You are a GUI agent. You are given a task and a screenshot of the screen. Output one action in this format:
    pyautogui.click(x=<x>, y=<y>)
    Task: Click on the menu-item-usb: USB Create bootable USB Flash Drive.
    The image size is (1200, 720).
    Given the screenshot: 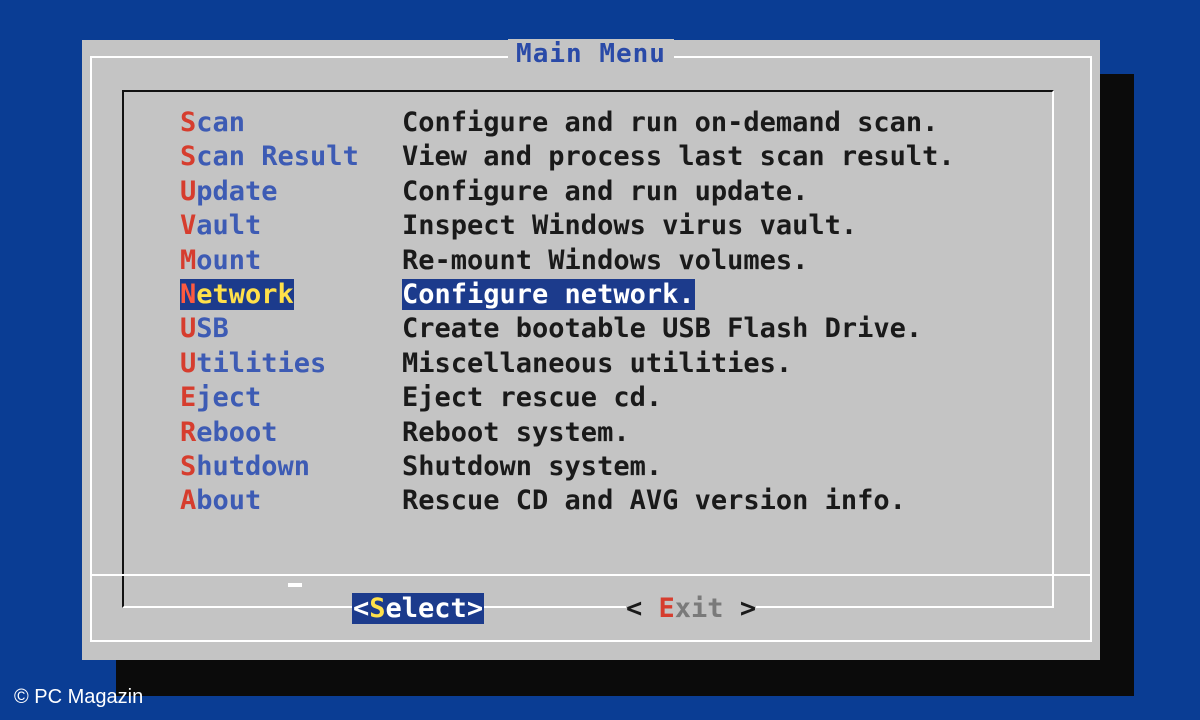 What is the action you would take?
    pyautogui.click(x=567, y=329)
    